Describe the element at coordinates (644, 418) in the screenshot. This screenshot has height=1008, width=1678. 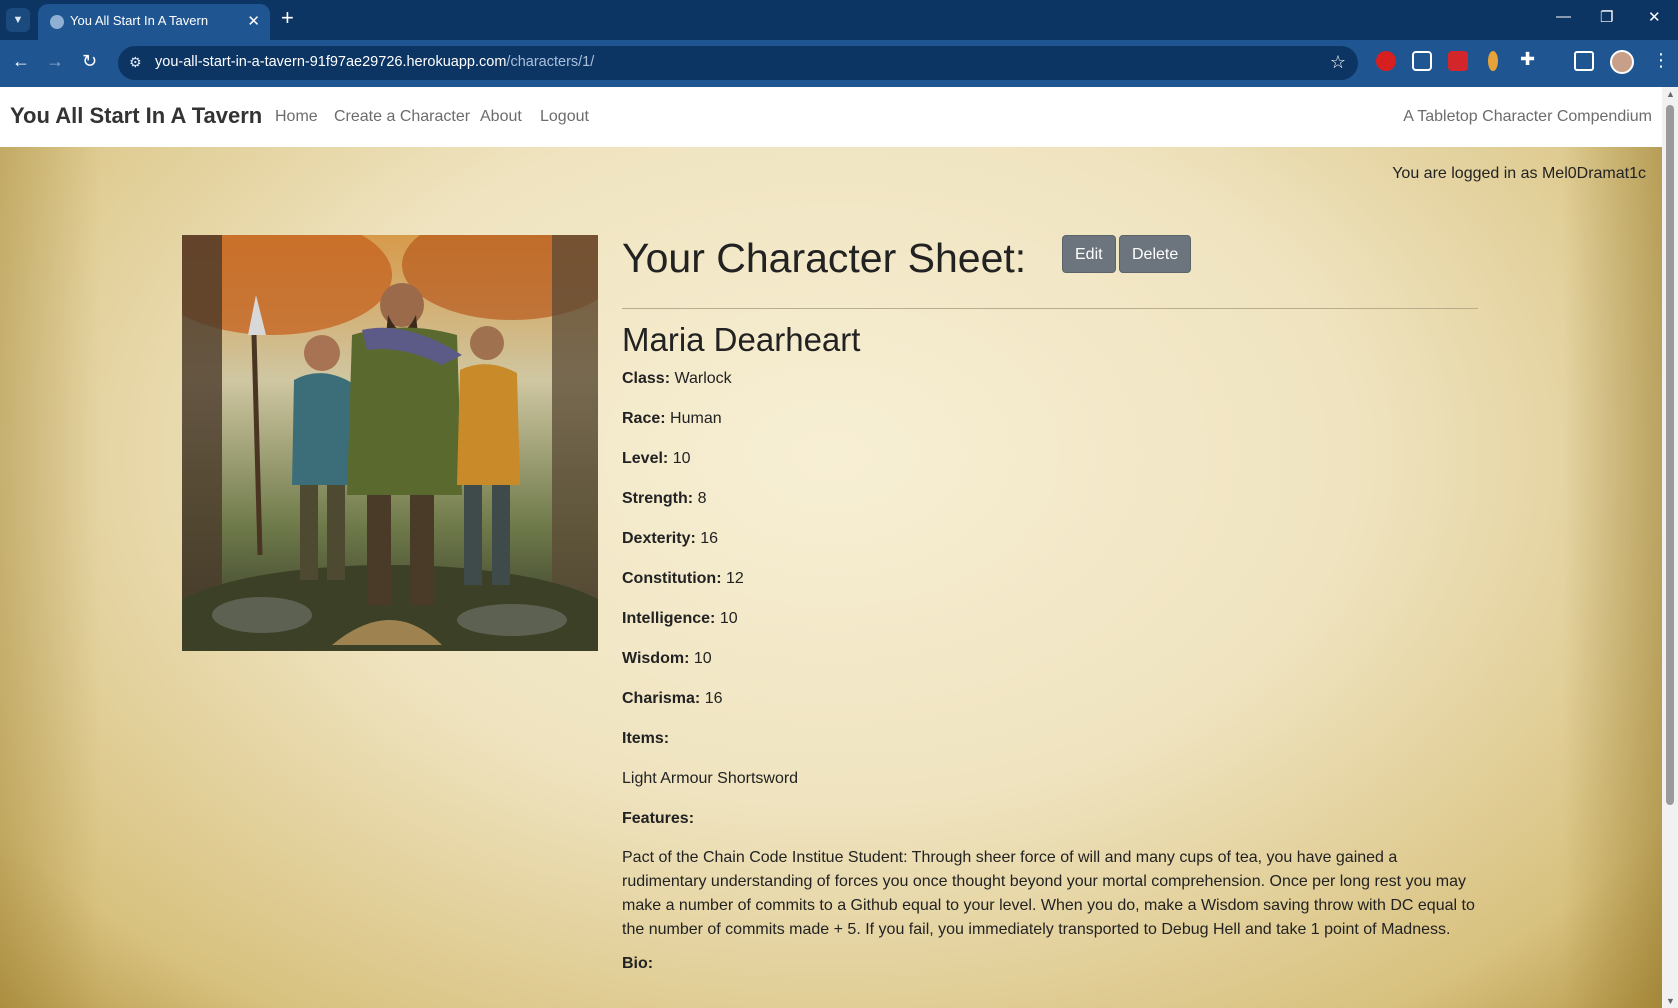
I see `field-label: Race:` at that location.